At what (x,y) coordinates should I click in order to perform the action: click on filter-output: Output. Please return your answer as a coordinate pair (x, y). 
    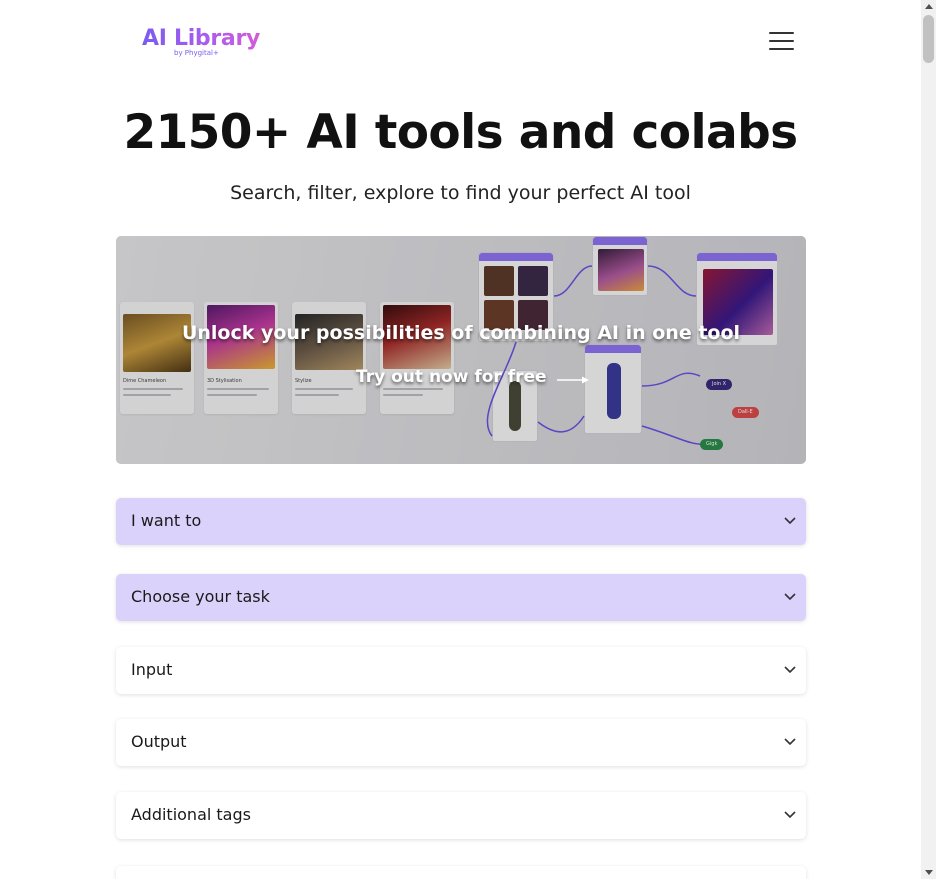
    Looking at the image, I should click on (461, 742).